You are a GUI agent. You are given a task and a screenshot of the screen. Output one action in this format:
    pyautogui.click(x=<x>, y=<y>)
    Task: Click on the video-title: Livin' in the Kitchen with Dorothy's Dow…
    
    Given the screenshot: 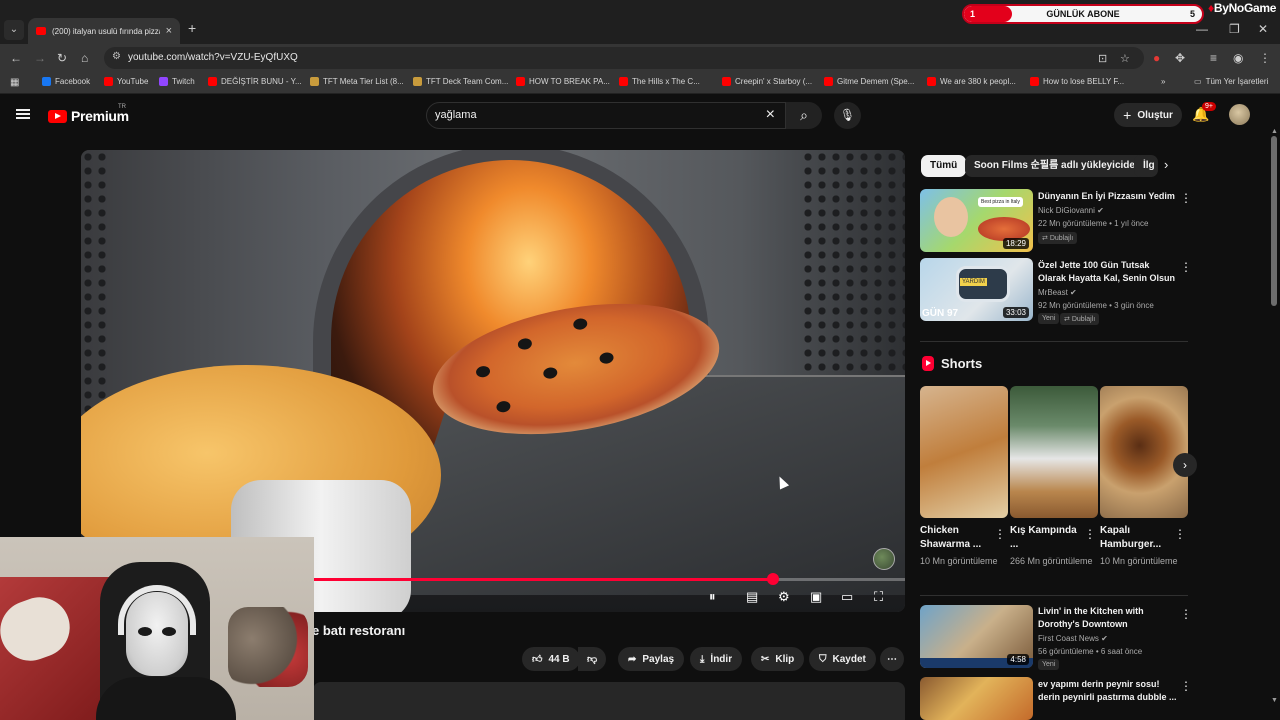 What is the action you would take?
    pyautogui.click(x=1108, y=618)
    